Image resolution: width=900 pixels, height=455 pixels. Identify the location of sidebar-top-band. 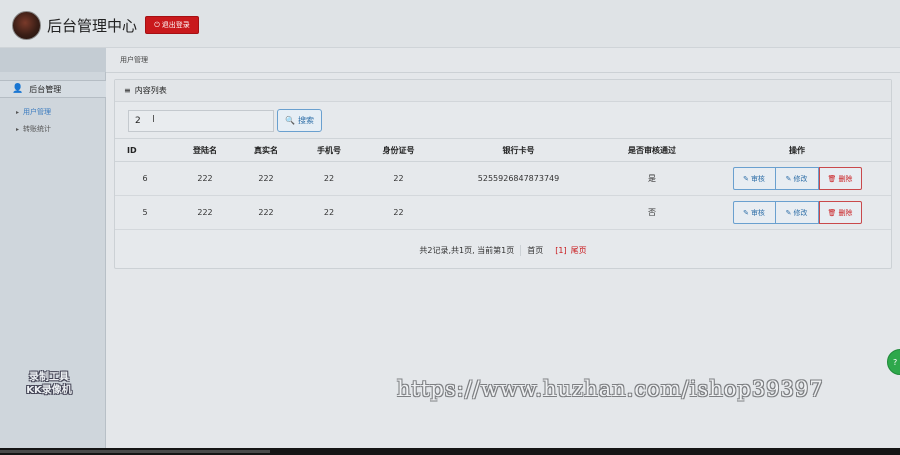
(53, 60).